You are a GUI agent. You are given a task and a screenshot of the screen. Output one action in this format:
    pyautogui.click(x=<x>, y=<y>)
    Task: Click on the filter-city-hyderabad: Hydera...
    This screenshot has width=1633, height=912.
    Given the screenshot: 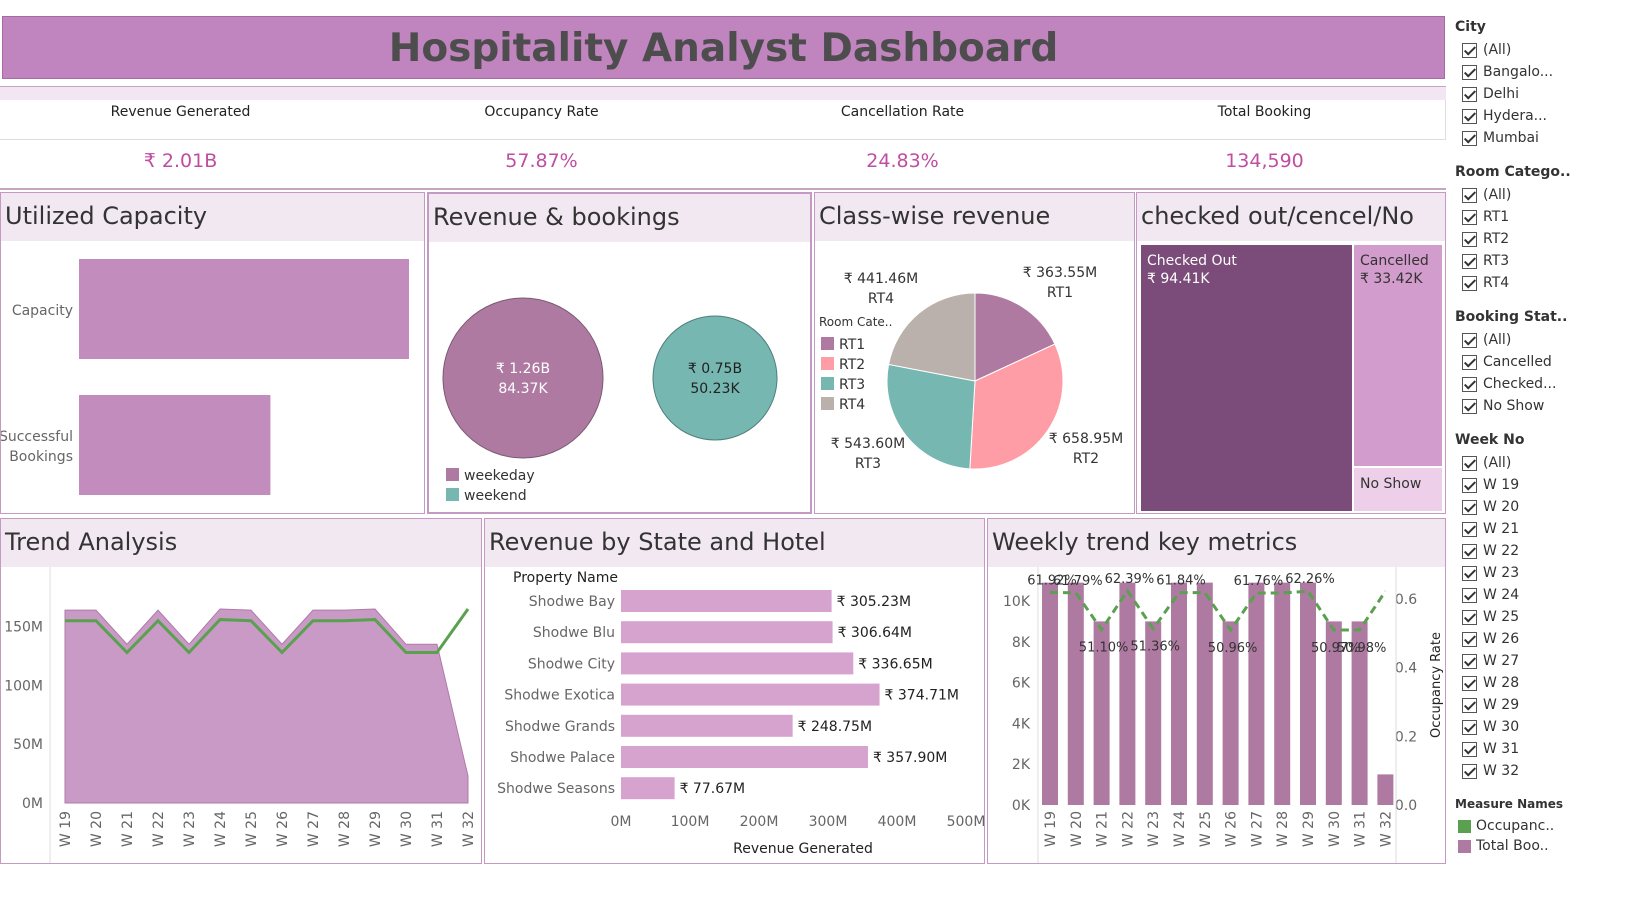 What is the action you would take?
    pyautogui.click(x=1504, y=116)
    